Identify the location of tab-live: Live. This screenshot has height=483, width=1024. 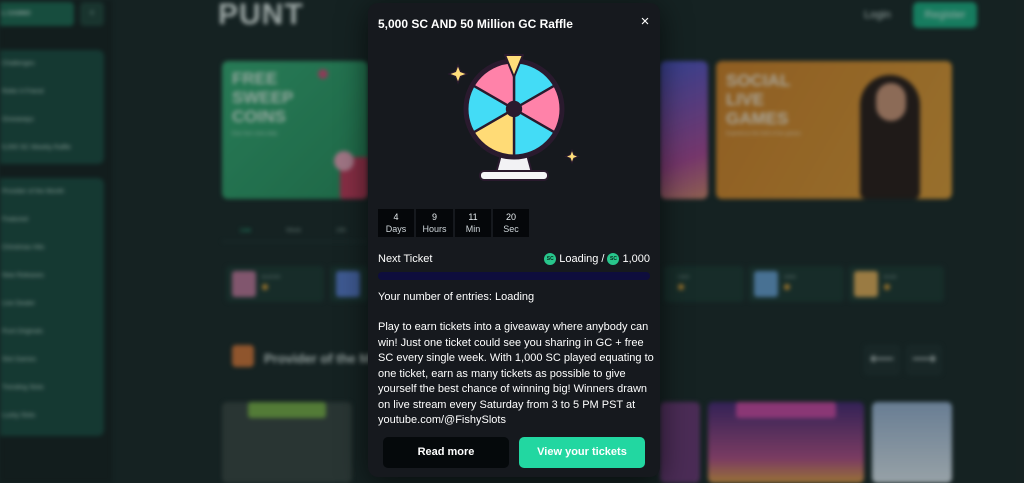
(245, 231).